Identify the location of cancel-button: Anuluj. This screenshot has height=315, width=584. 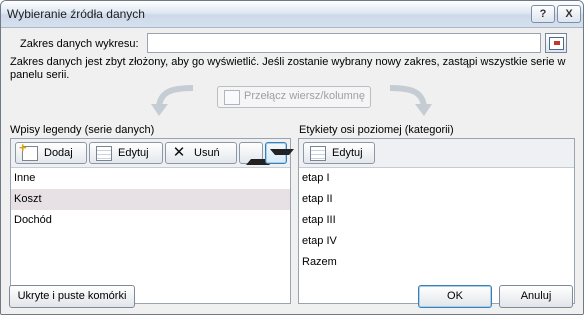
(536, 296).